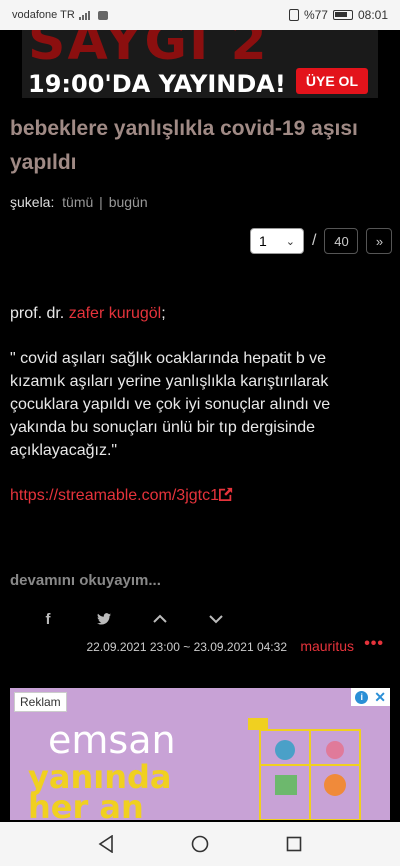  I want to click on sort-label: şukela:, so click(32, 202).